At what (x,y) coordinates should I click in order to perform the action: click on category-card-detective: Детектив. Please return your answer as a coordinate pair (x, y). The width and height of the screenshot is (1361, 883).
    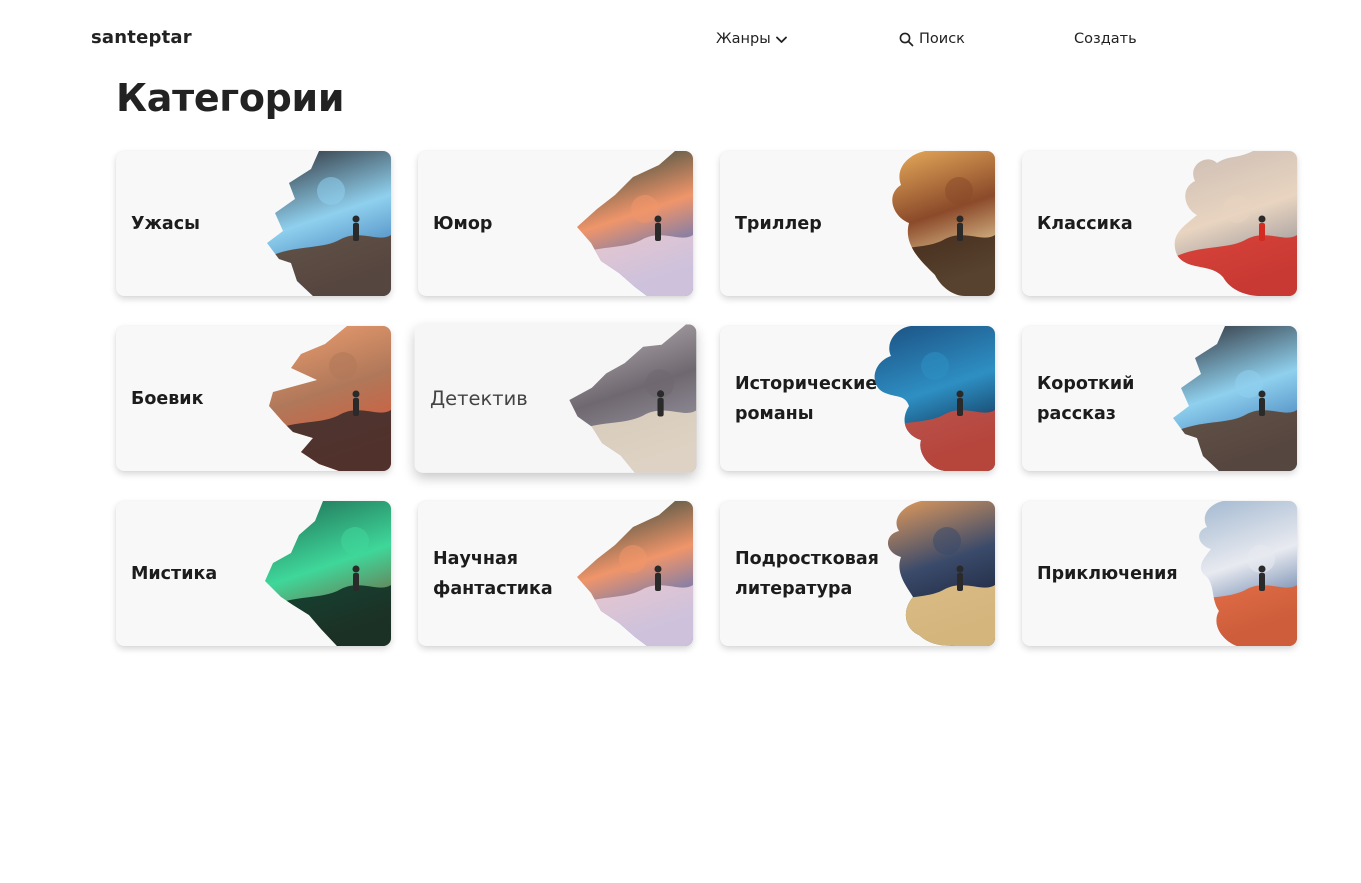
    Looking at the image, I should click on (555, 398).